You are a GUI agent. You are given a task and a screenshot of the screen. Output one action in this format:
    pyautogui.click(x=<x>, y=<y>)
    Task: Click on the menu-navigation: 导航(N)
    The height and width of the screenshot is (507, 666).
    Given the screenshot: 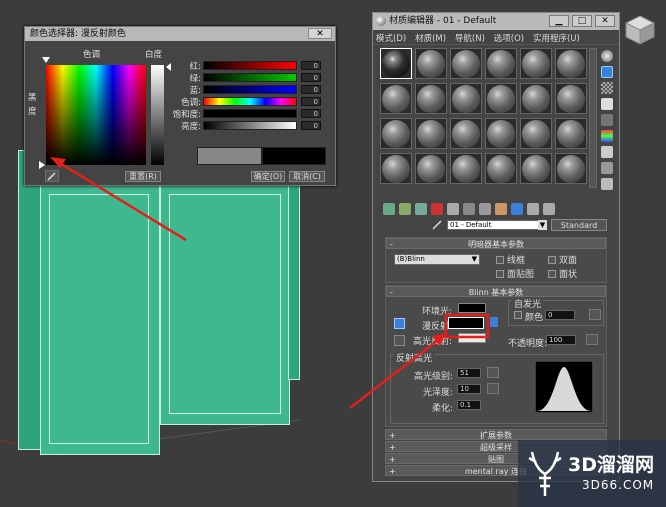 What is the action you would take?
    pyautogui.click(x=470, y=38)
    